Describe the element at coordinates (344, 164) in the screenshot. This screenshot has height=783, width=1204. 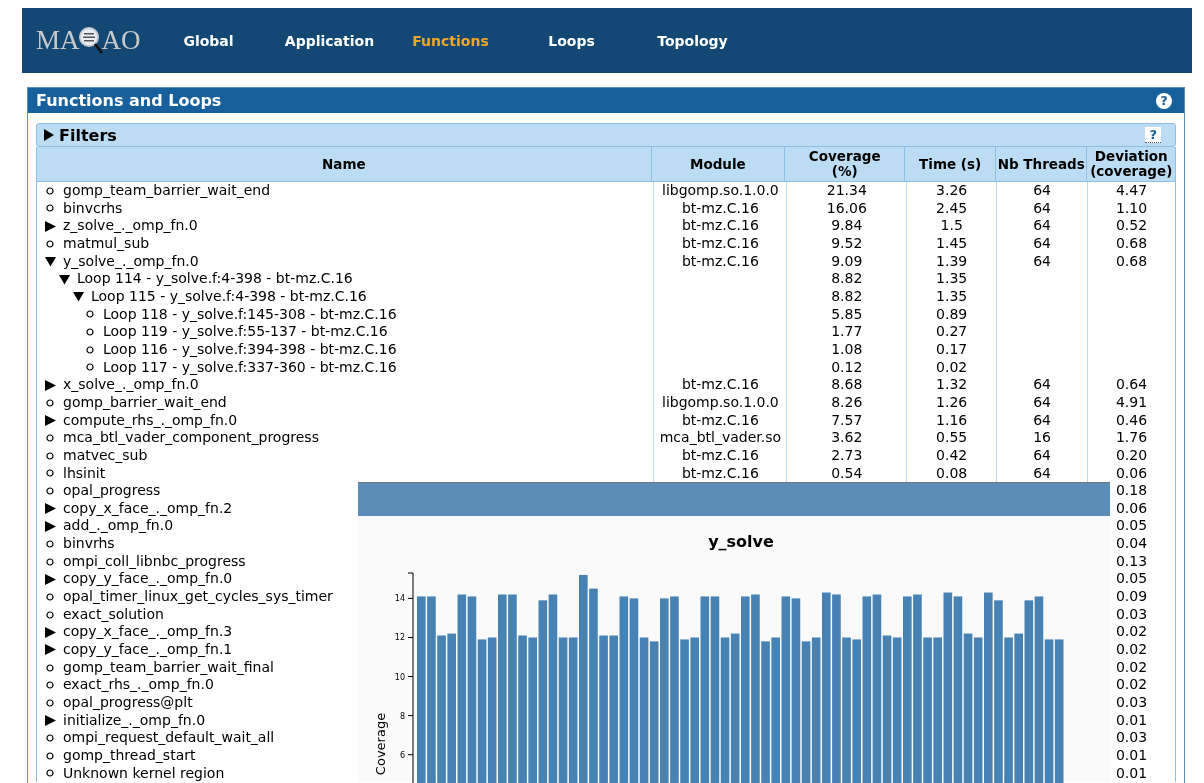
I see `column-header: Name` at that location.